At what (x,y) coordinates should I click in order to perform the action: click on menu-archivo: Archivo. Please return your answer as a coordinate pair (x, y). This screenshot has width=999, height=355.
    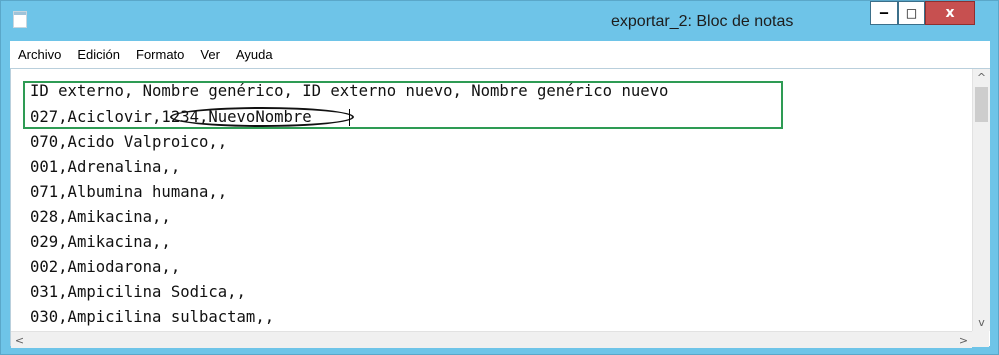
    Looking at the image, I should click on (39, 54).